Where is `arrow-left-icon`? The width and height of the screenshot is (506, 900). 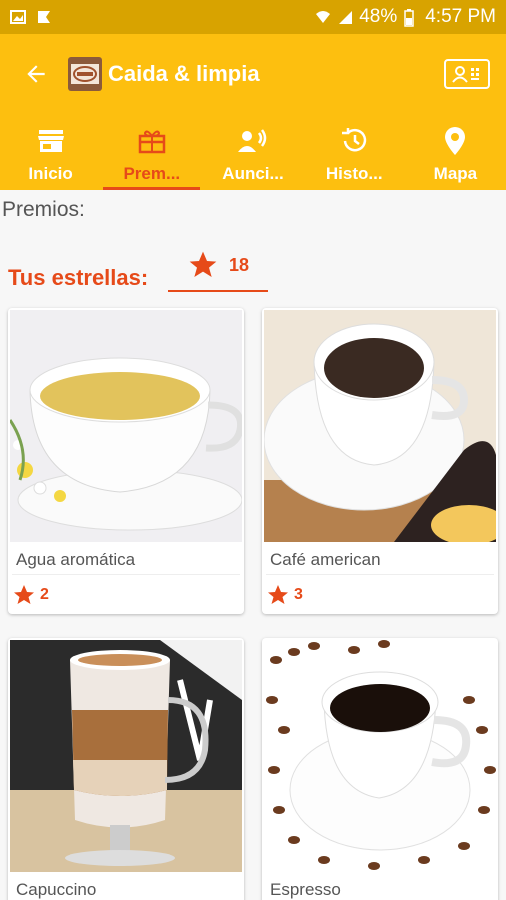
arrow-left-icon is located at coordinates (36, 74).